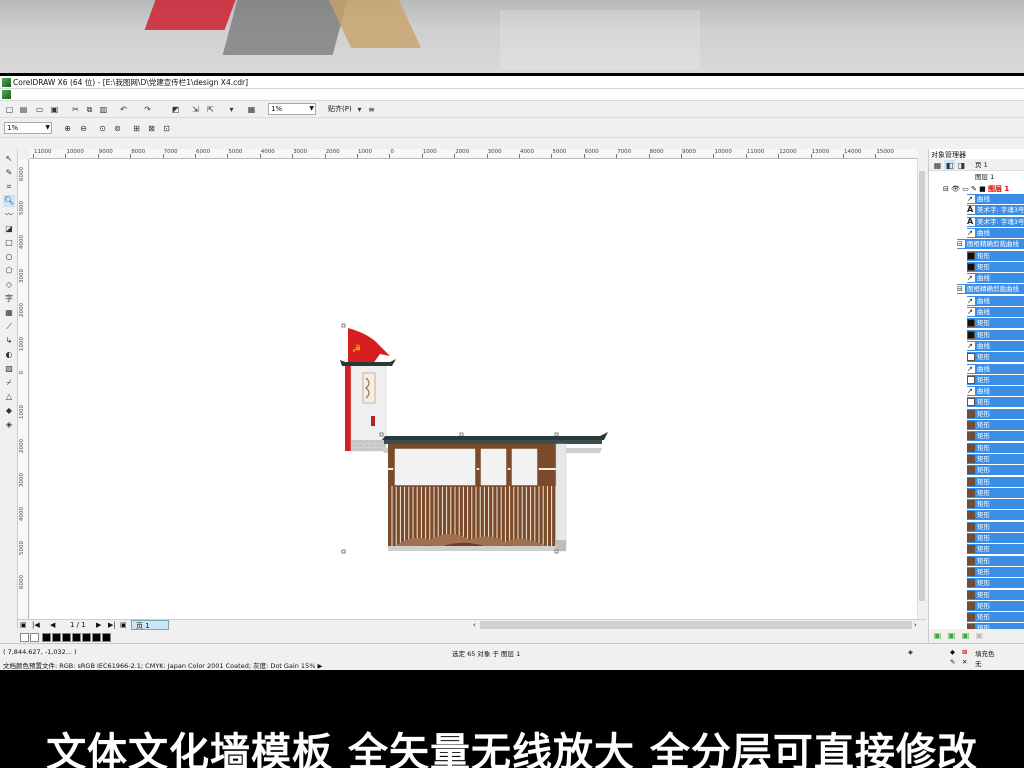 This screenshot has width=1024, height=768. What do you see at coordinates (83, 128) in the screenshot?
I see `zoom-out-icon: ⊖` at bounding box center [83, 128].